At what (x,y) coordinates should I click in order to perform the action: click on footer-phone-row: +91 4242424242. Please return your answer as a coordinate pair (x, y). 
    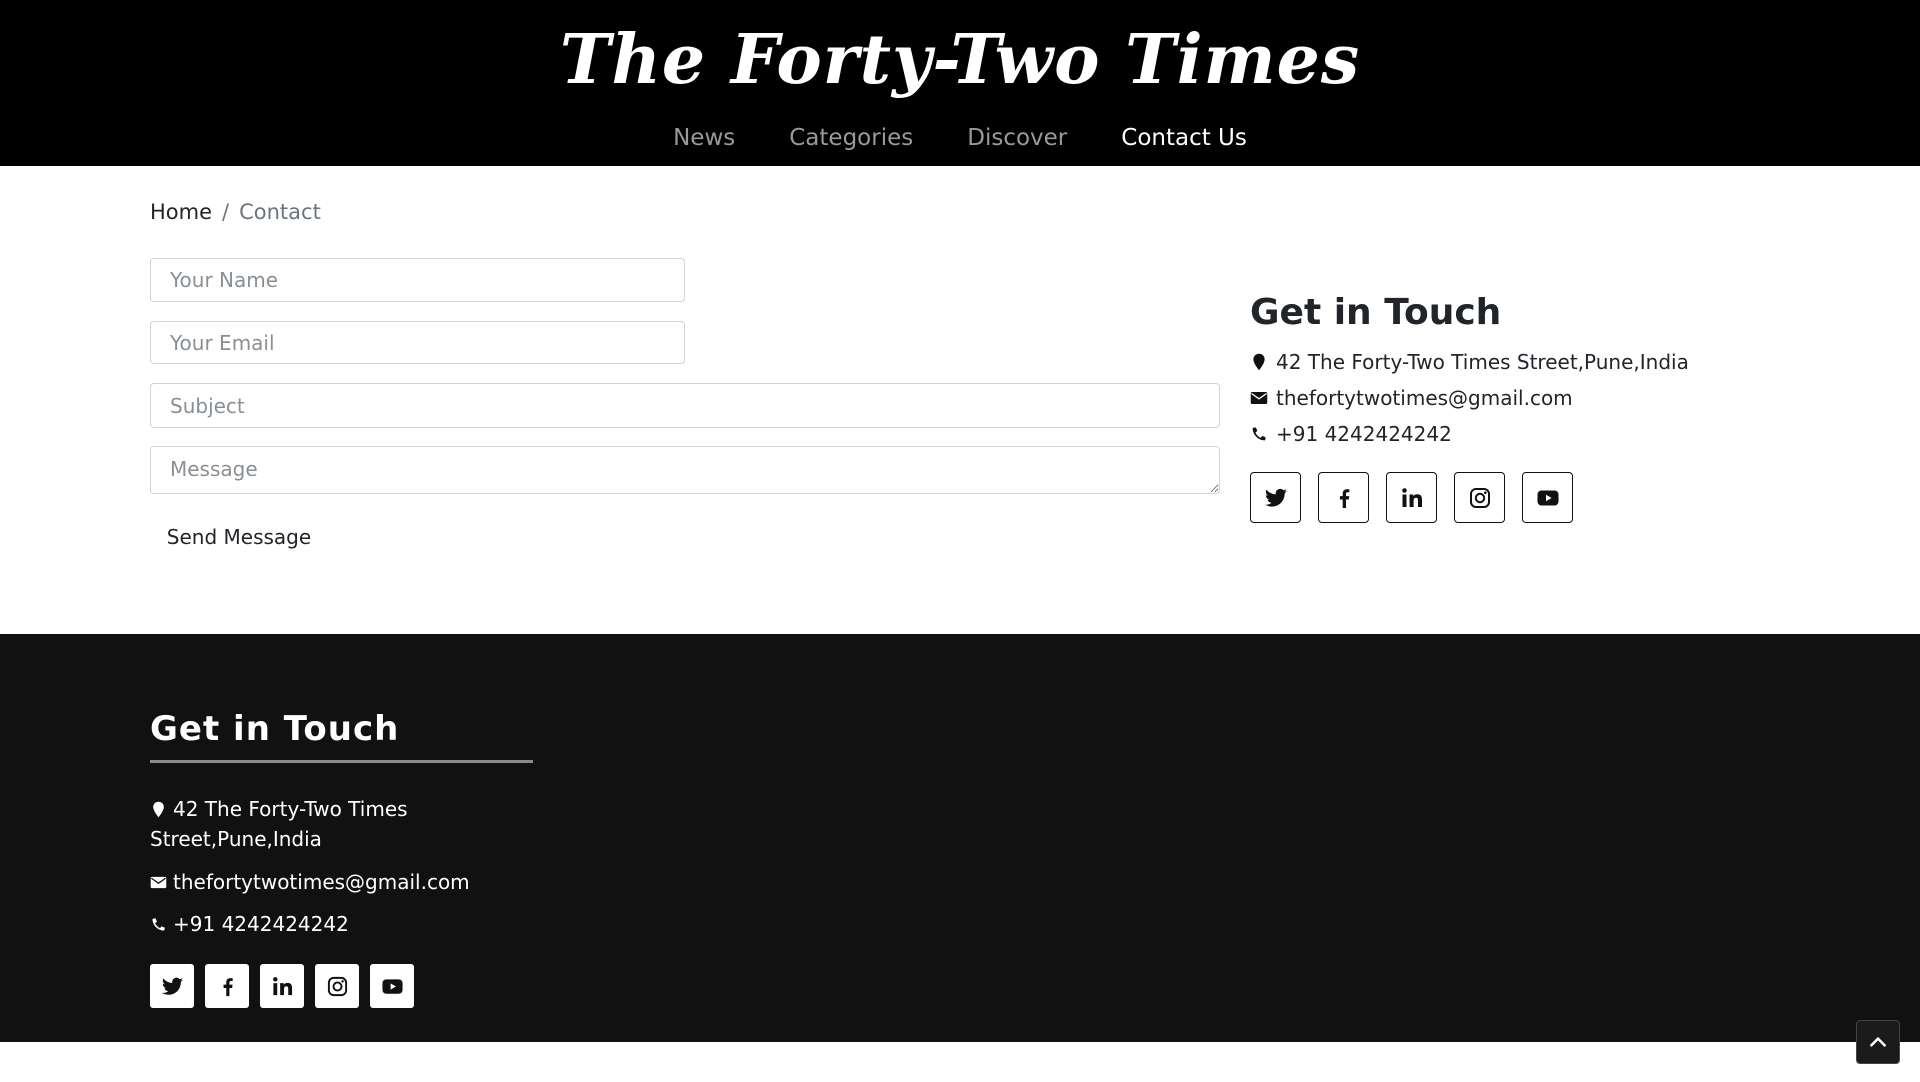
    Looking at the image, I should click on (320, 924).